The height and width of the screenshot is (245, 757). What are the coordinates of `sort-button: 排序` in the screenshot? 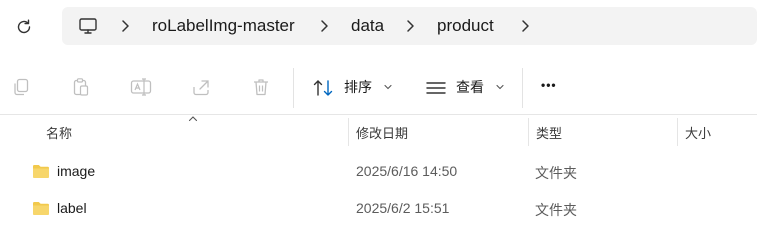 It's located at (351, 88).